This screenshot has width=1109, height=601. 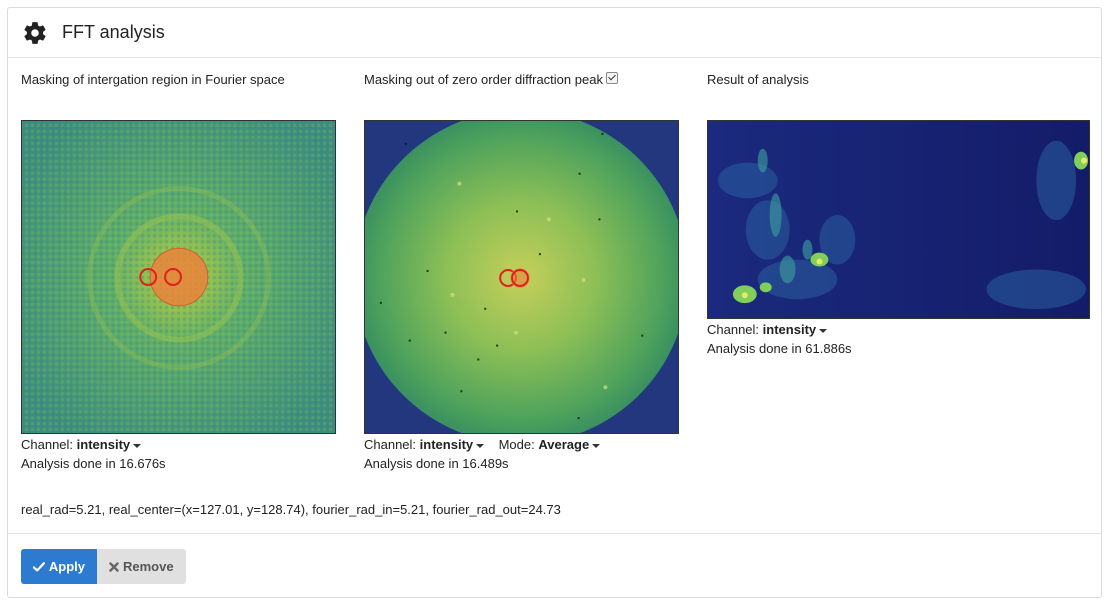 I want to click on mode-dropdown: Average, so click(x=569, y=444).